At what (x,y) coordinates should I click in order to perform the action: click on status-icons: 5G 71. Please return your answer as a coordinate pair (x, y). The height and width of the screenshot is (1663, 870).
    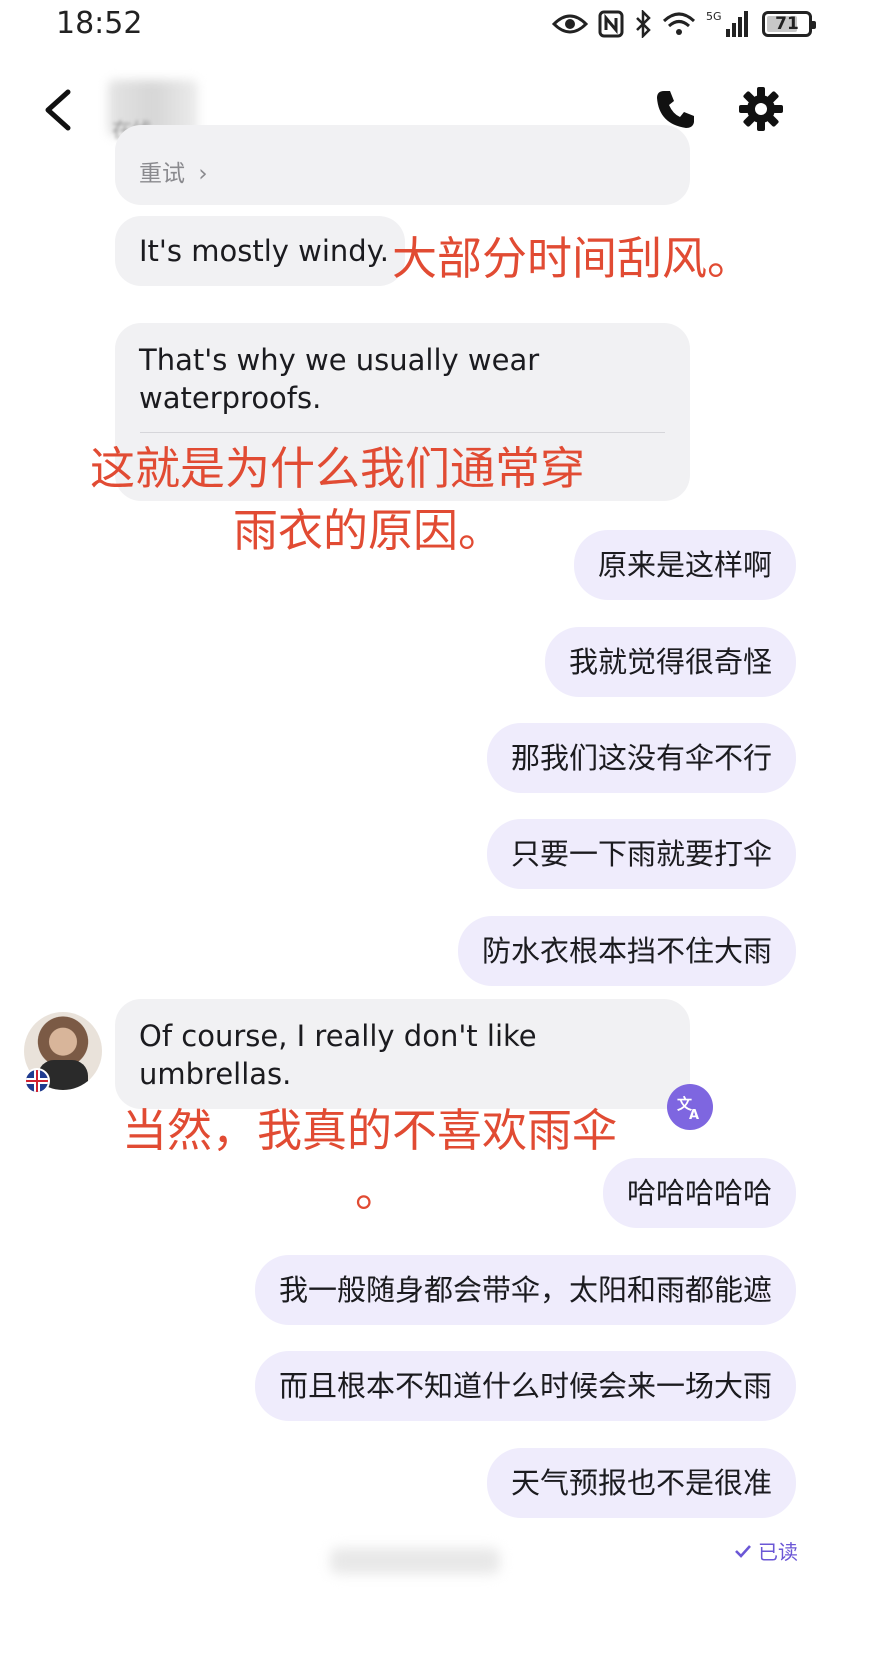
    Looking at the image, I should click on (684, 24).